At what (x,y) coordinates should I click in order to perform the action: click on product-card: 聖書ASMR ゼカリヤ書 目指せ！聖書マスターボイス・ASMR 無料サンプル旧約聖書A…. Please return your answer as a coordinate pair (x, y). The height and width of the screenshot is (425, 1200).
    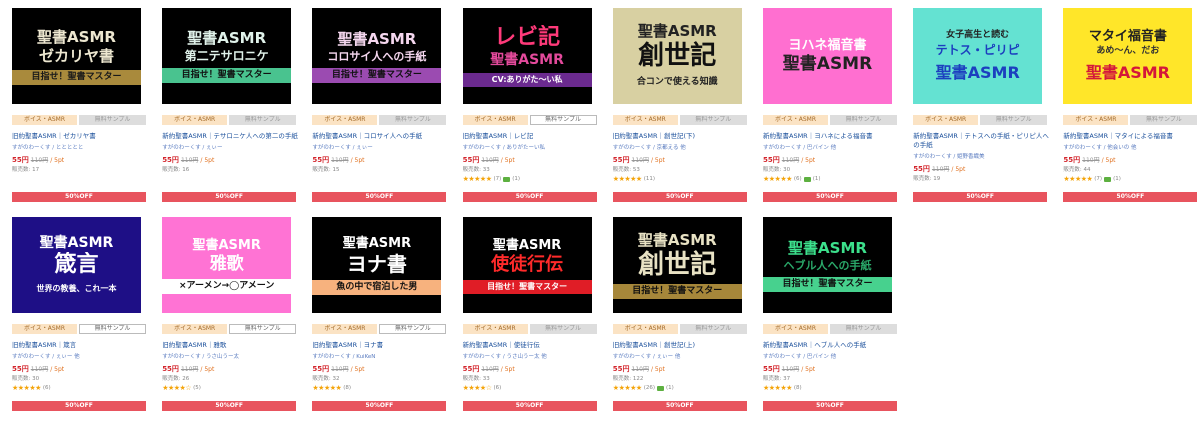
    Looking at the image, I should click on (79, 106).